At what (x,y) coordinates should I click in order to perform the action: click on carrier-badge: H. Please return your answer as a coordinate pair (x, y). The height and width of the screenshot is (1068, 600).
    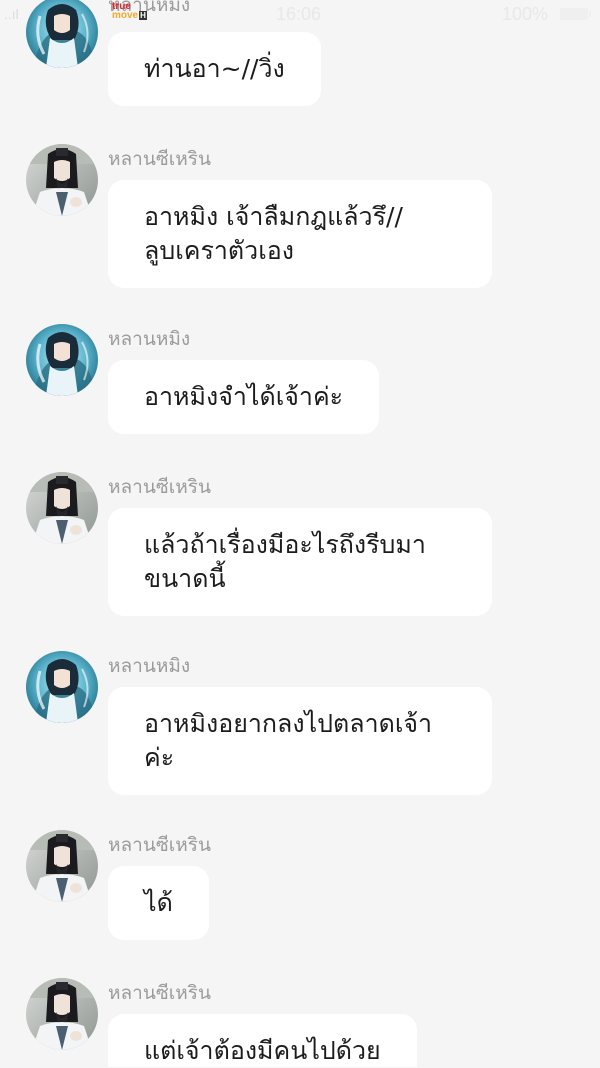
    Looking at the image, I should click on (143, 15).